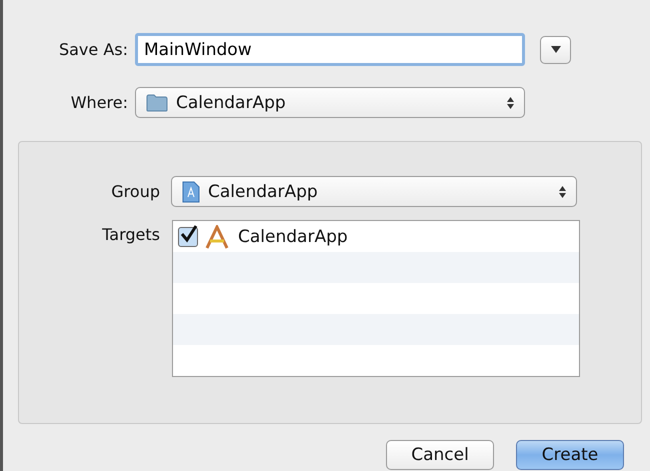 Image resolution: width=650 pixels, height=471 pixels. What do you see at coordinates (374, 191) in the screenshot?
I see `group-popup: CalendarApp` at bounding box center [374, 191].